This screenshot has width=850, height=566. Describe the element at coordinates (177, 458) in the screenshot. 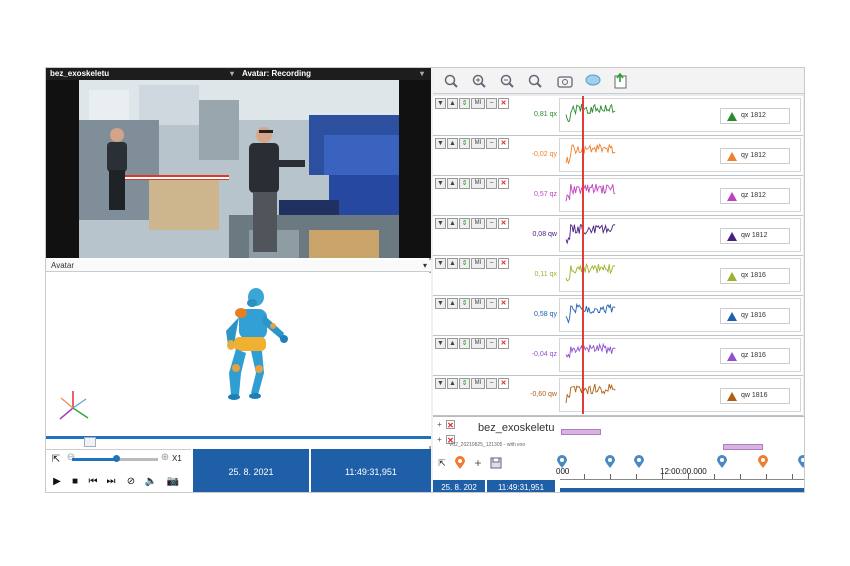

I see `playback-speed: X1` at that location.